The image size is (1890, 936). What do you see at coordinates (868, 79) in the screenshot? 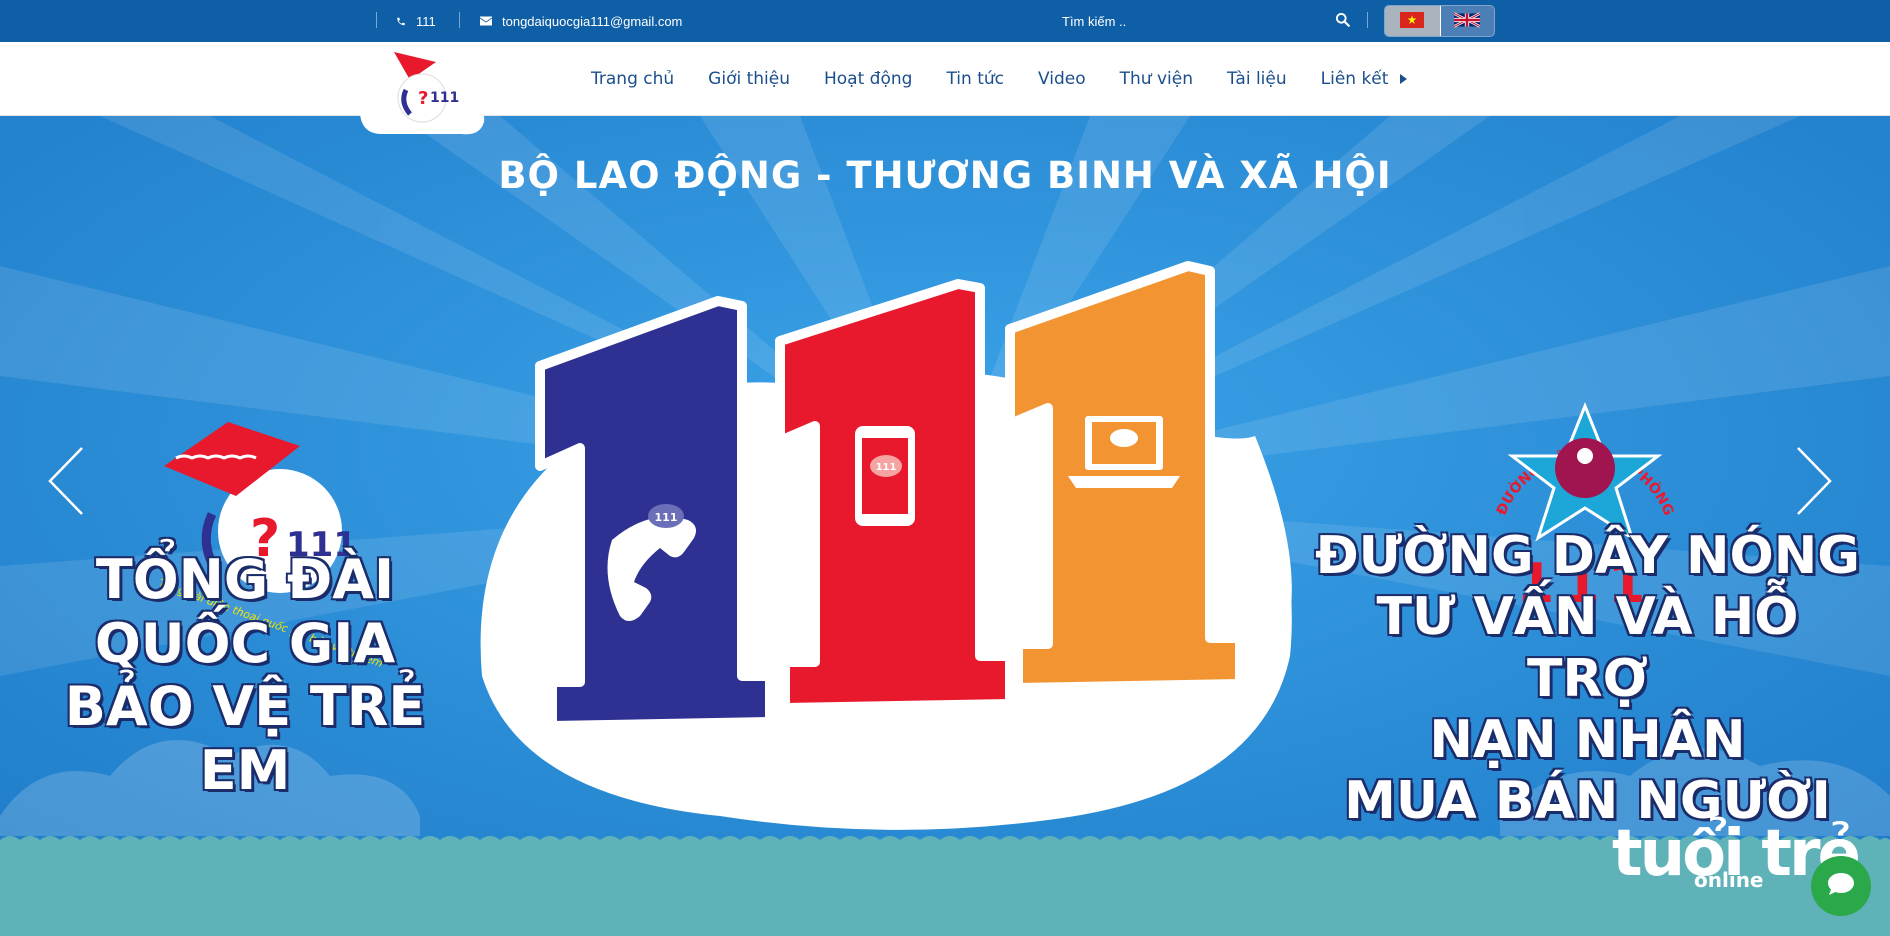
I see `nav-item-activities: Hoạt động` at bounding box center [868, 79].